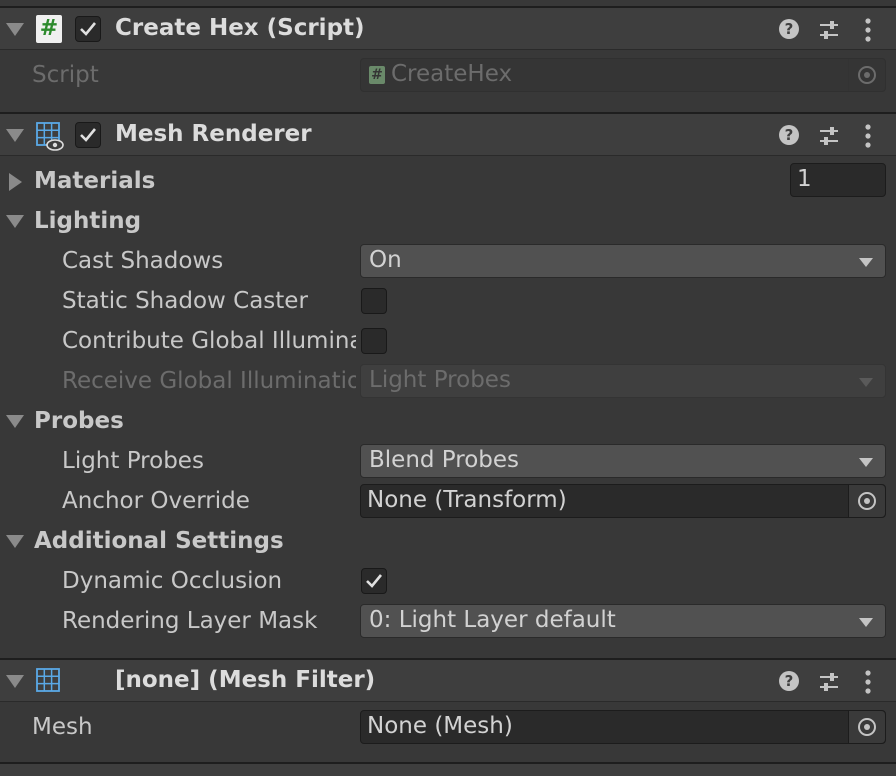 The width and height of the screenshot is (896, 776). What do you see at coordinates (48, 680) in the screenshot?
I see `mesh-filter-icon` at bounding box center [48, 680].